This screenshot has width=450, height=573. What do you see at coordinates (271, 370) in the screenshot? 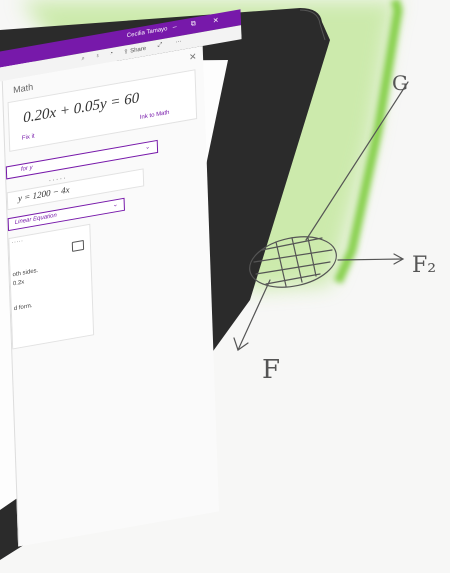
I see `label-f: F` at bounding box center [271, 370].